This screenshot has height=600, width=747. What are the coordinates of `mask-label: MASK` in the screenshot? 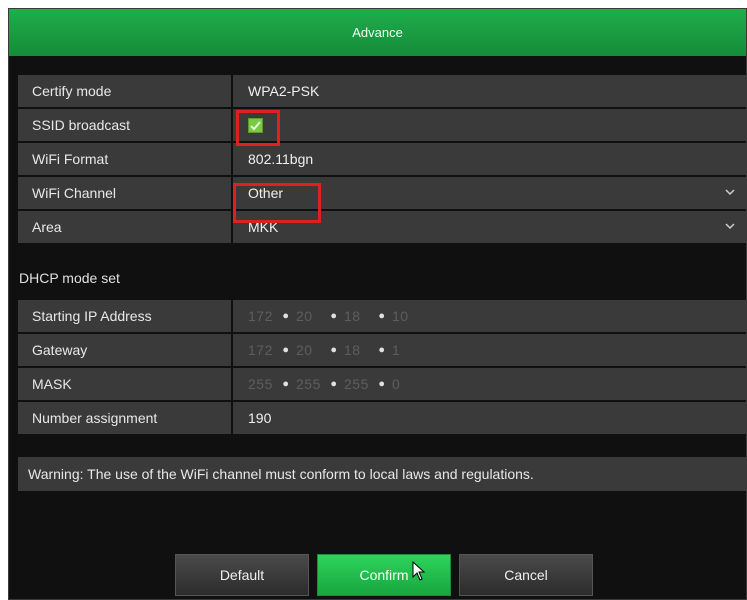 It's located at (125, 384).